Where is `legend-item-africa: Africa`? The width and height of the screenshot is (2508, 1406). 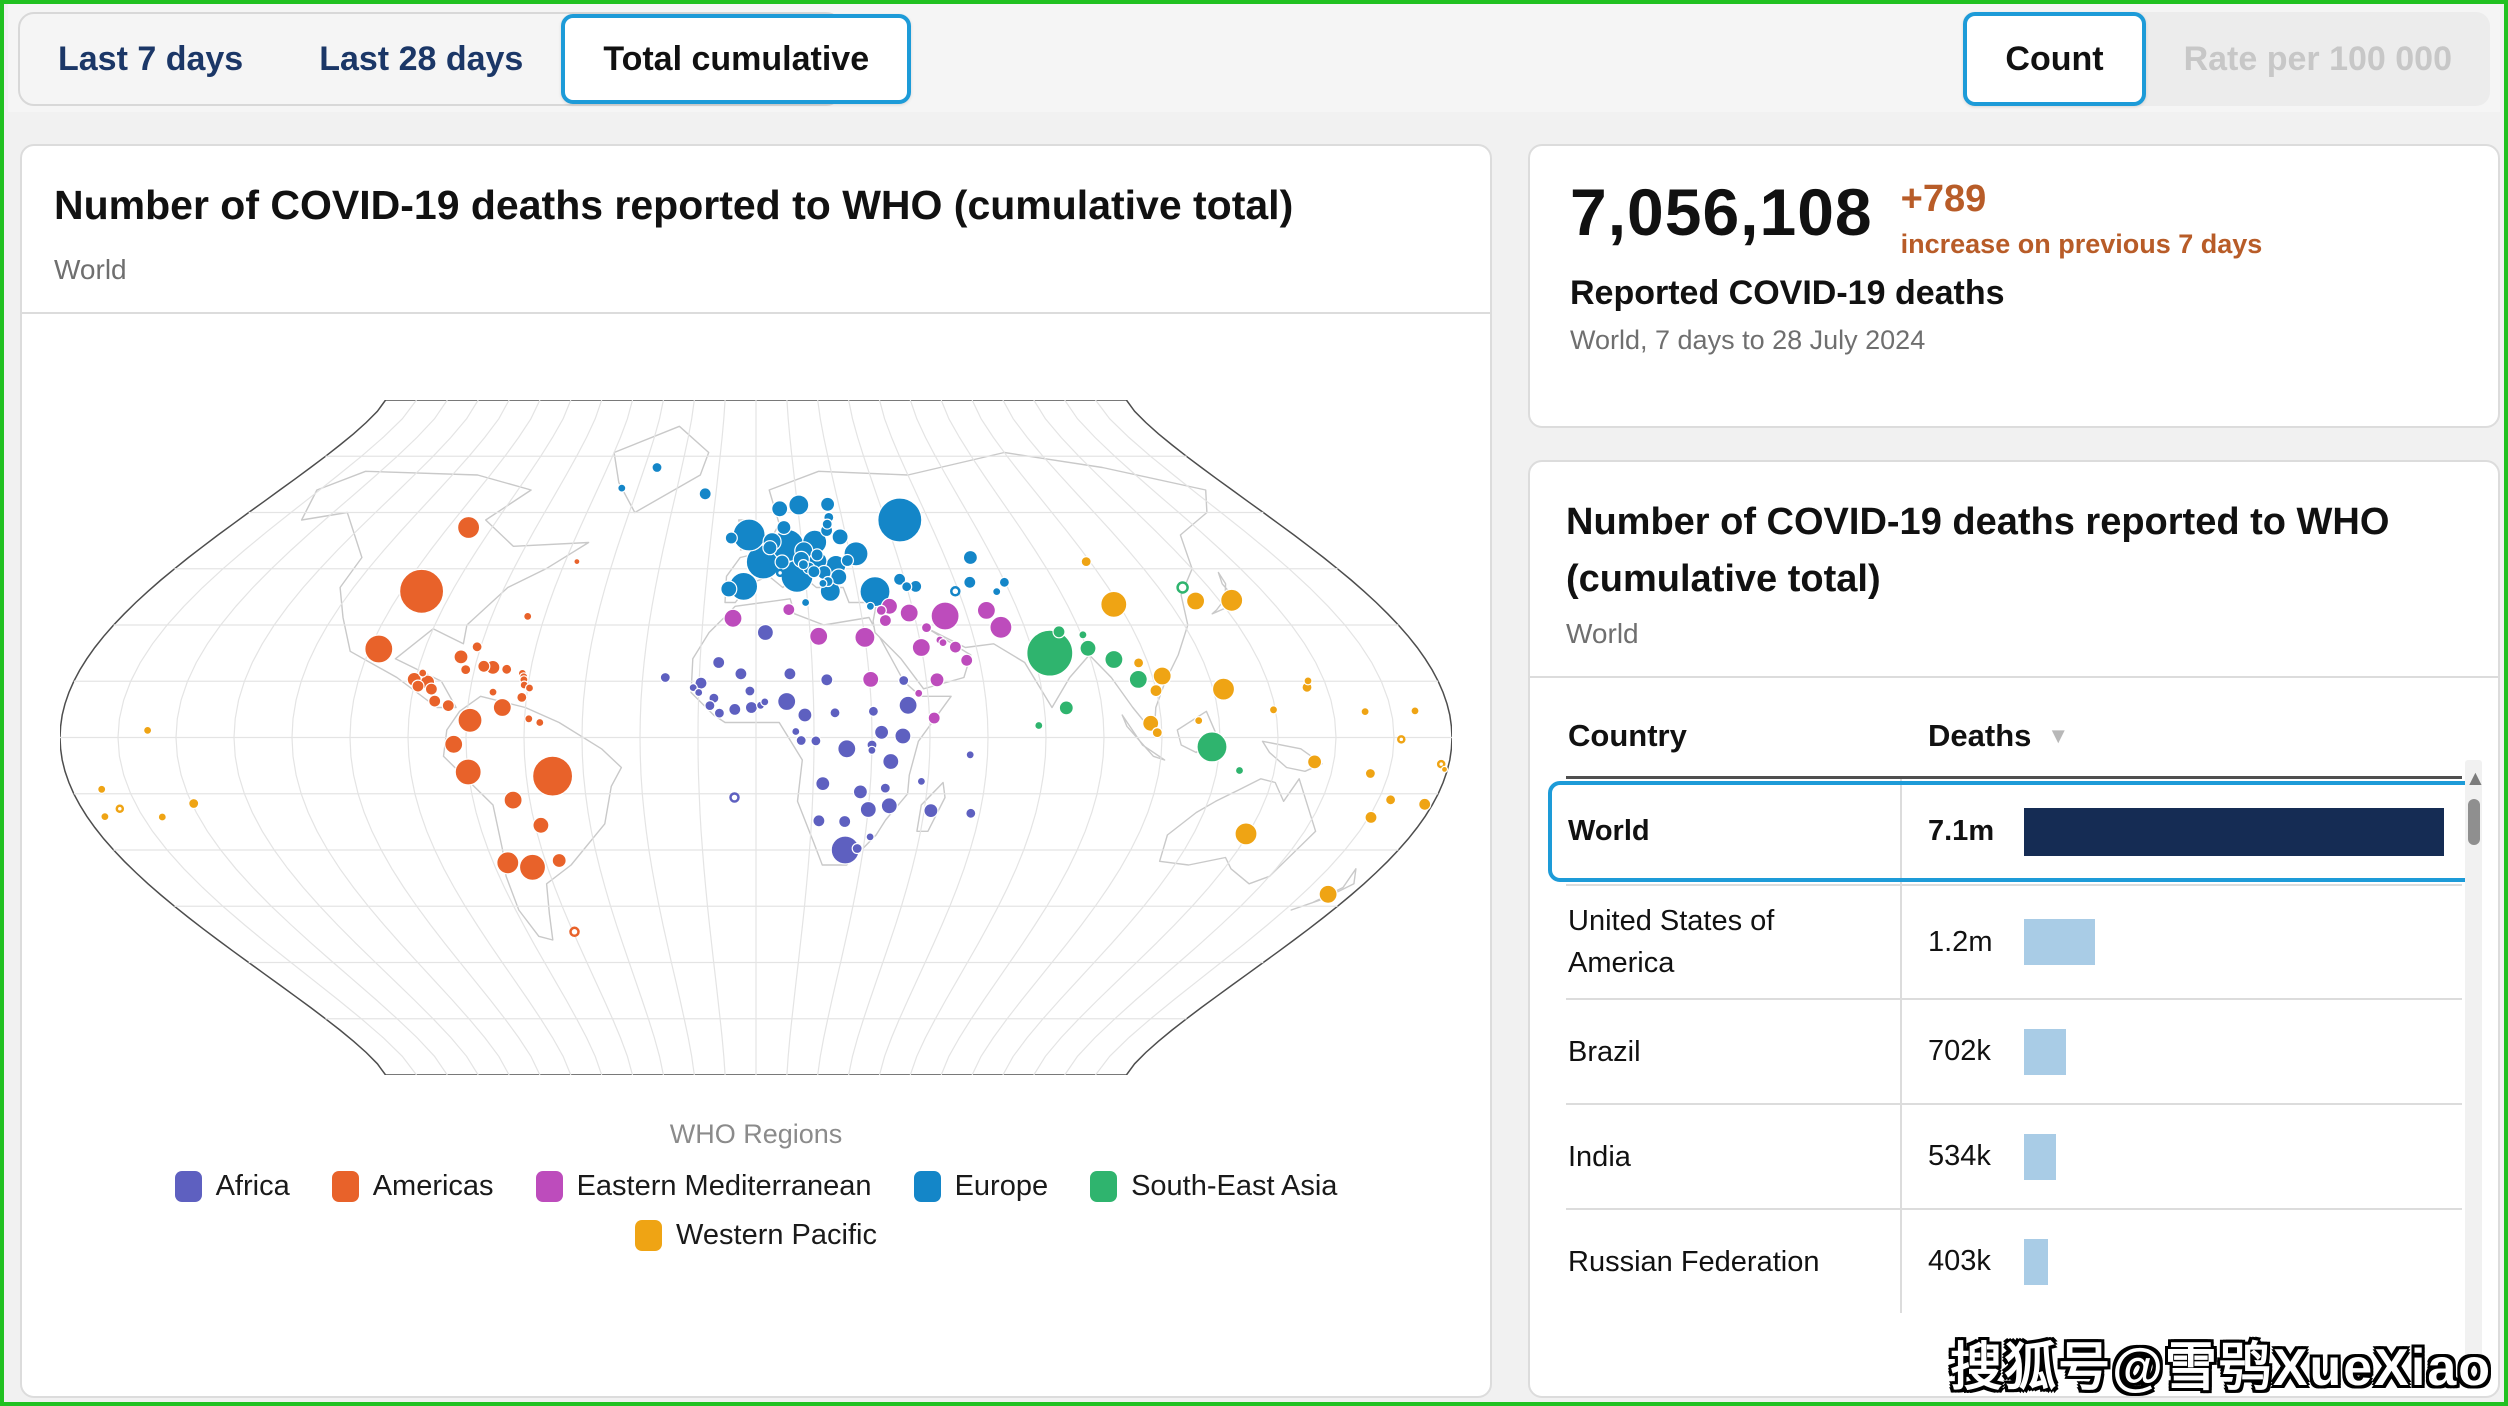
legend-item-africa: Africa is located at coordinates (232, 1186).